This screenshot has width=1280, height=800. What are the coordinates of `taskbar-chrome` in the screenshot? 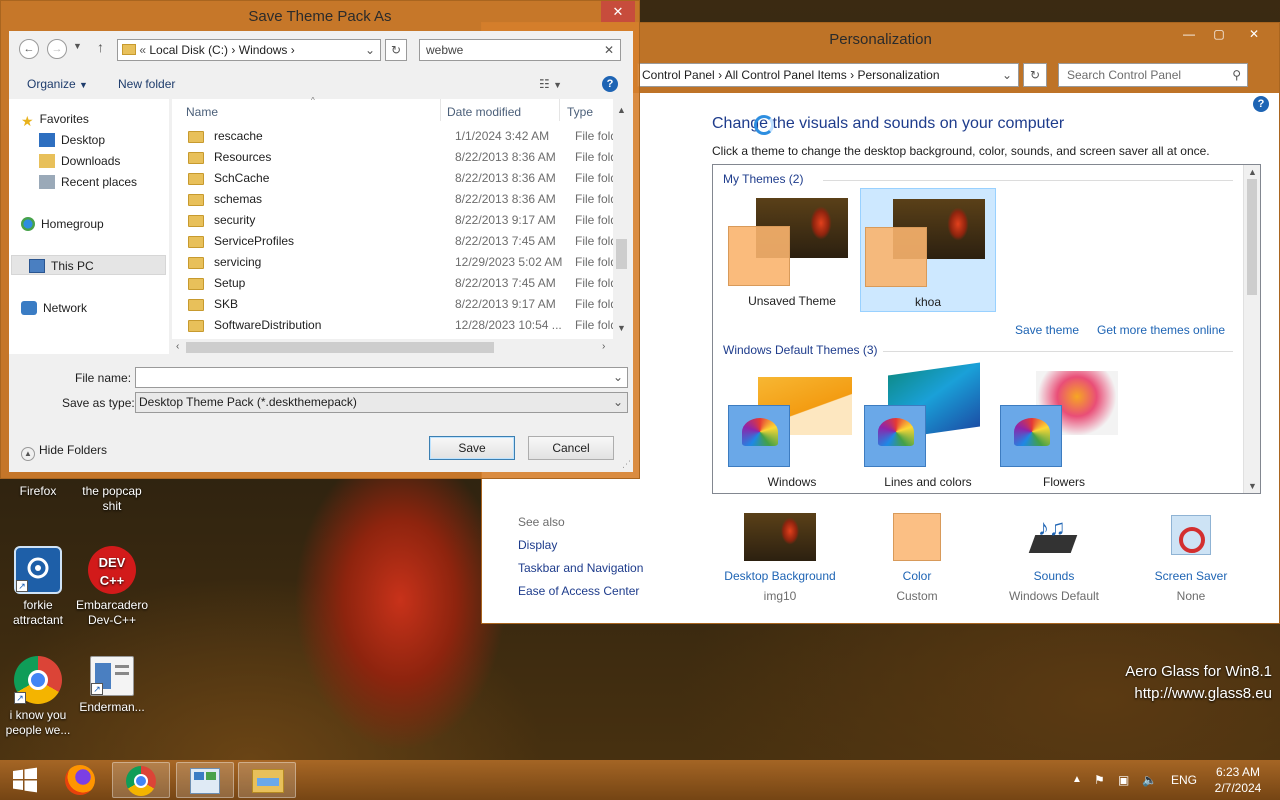 It's located at (141, 780).